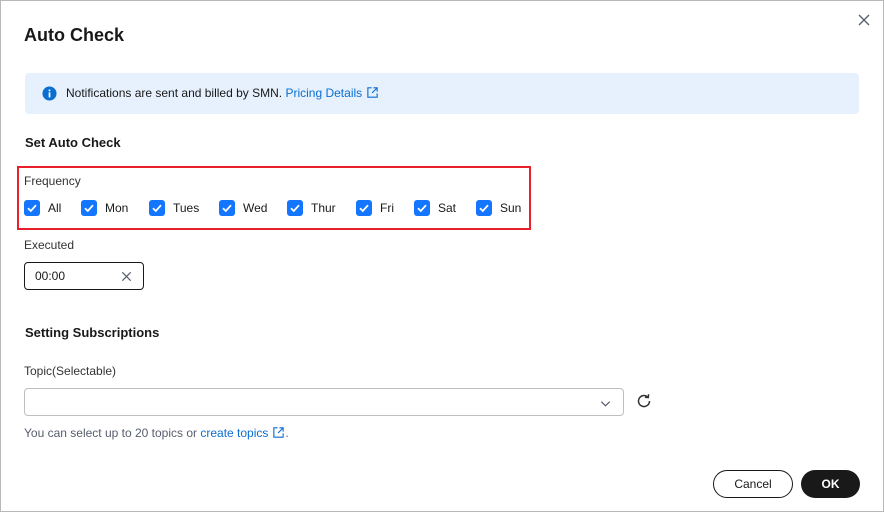  What do you see at coordinates (104, 208) in the screenshot?
I see `checkbox-mon: Mon` at bounding box center [104, 208].